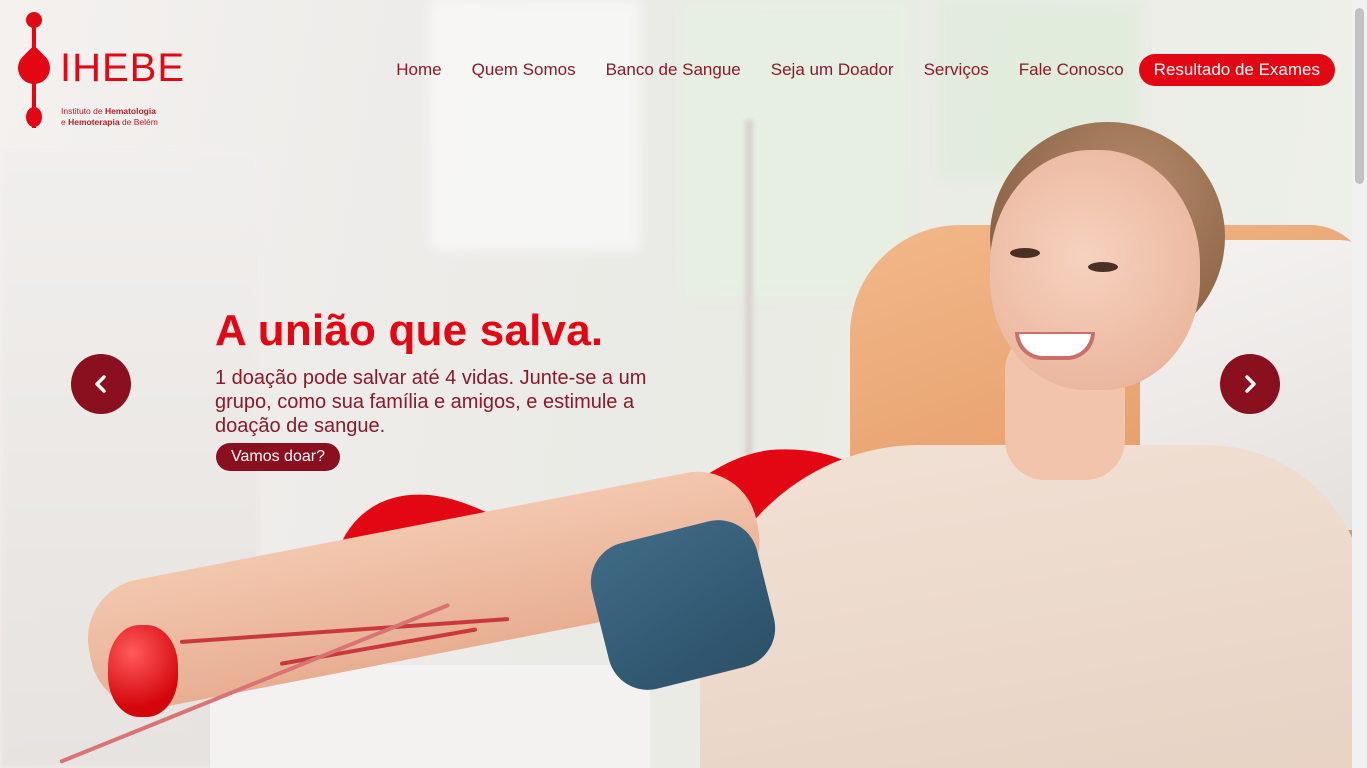 The image size is (1367, 768). What do you see at coordinates (83, 111) in the screenshot?
I see `brand-subtitle-text: Instituto de` at bounding box center [83, 111].